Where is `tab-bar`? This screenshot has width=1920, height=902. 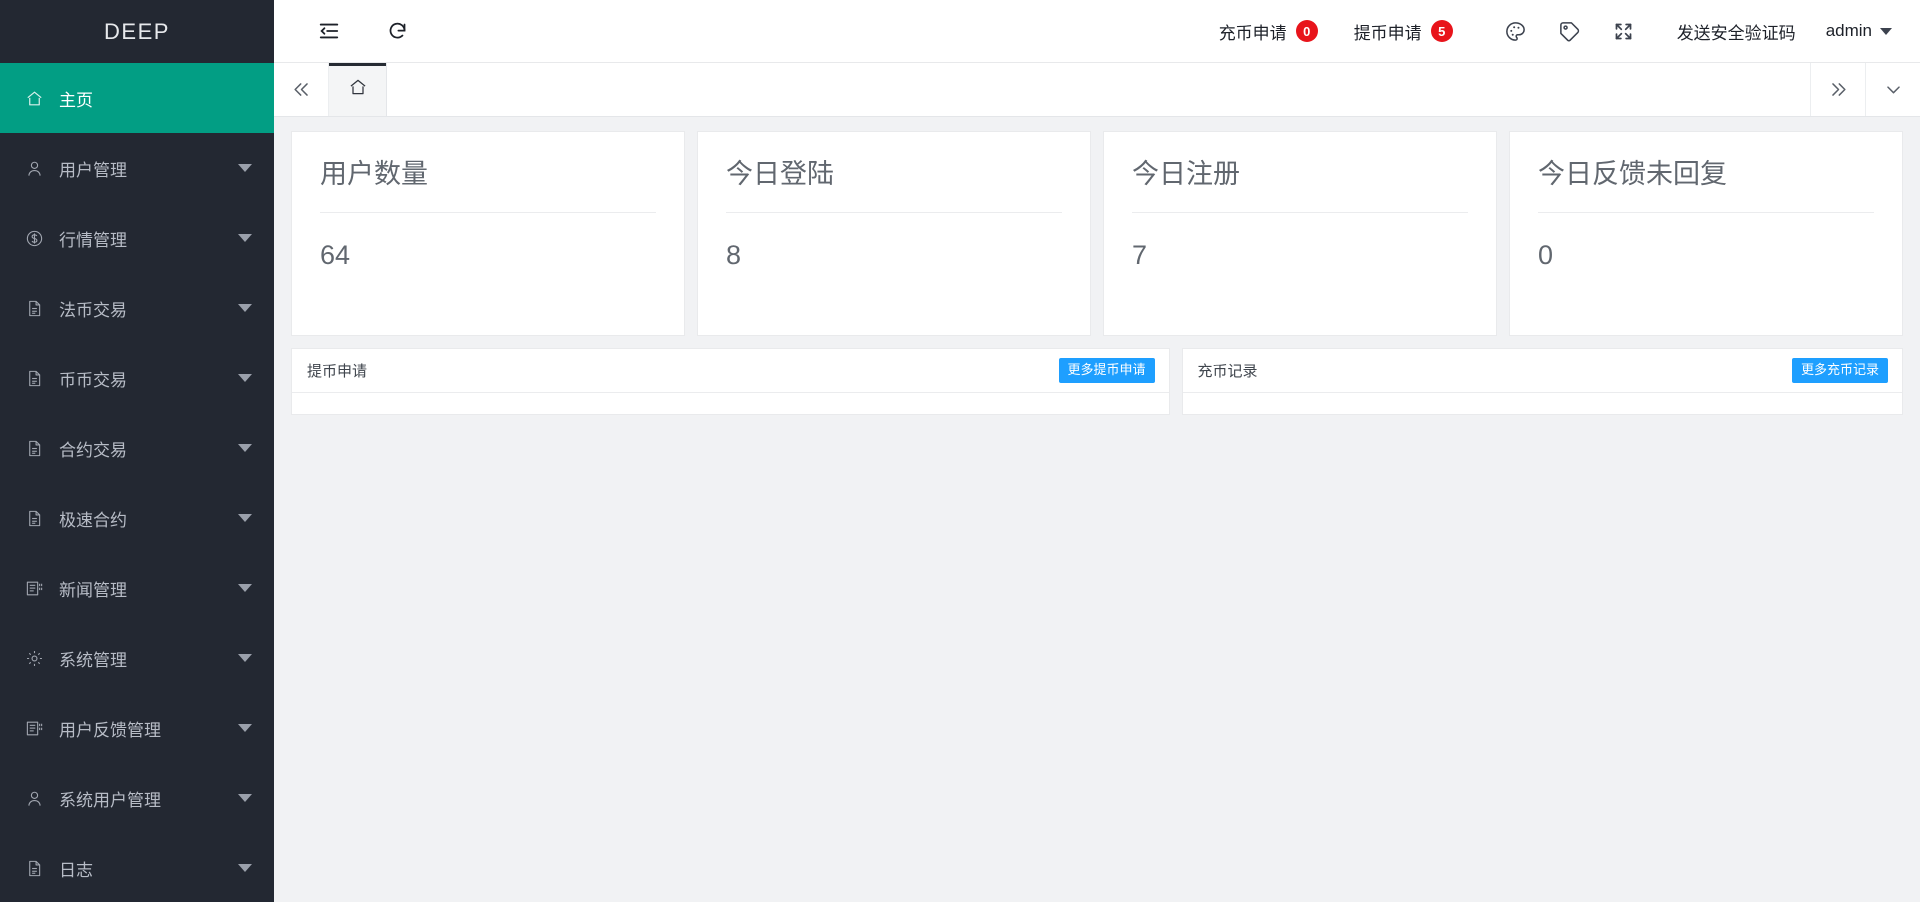
tab-bar is located at coordinates (1097, 90).